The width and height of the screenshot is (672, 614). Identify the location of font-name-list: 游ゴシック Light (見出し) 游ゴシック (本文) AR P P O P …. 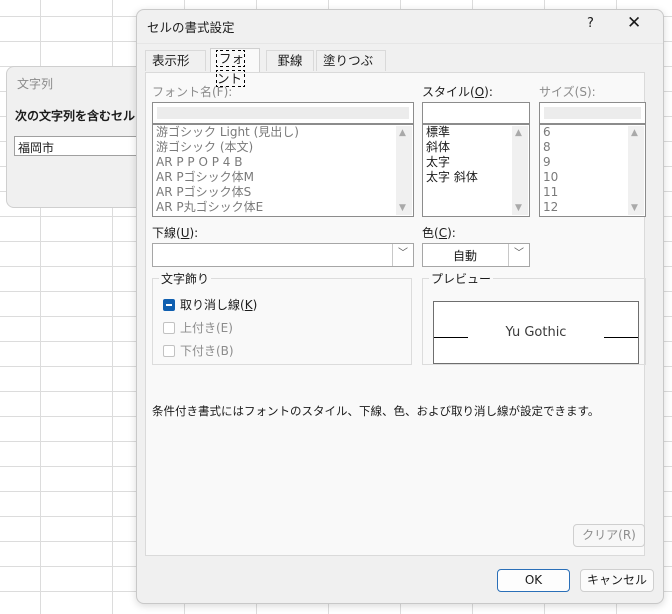
(283, 170).